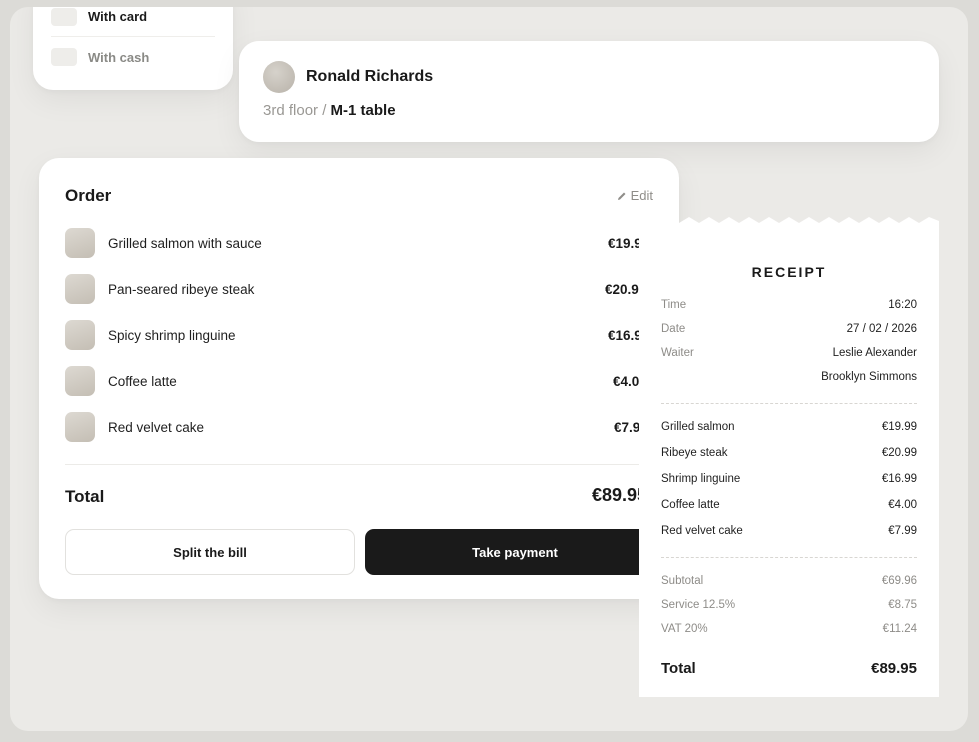  Describe the element at coordinates (789, 353) in the screenshot. I see `receipt-waiter-row: Waiter Leslie Alexander` at that location.